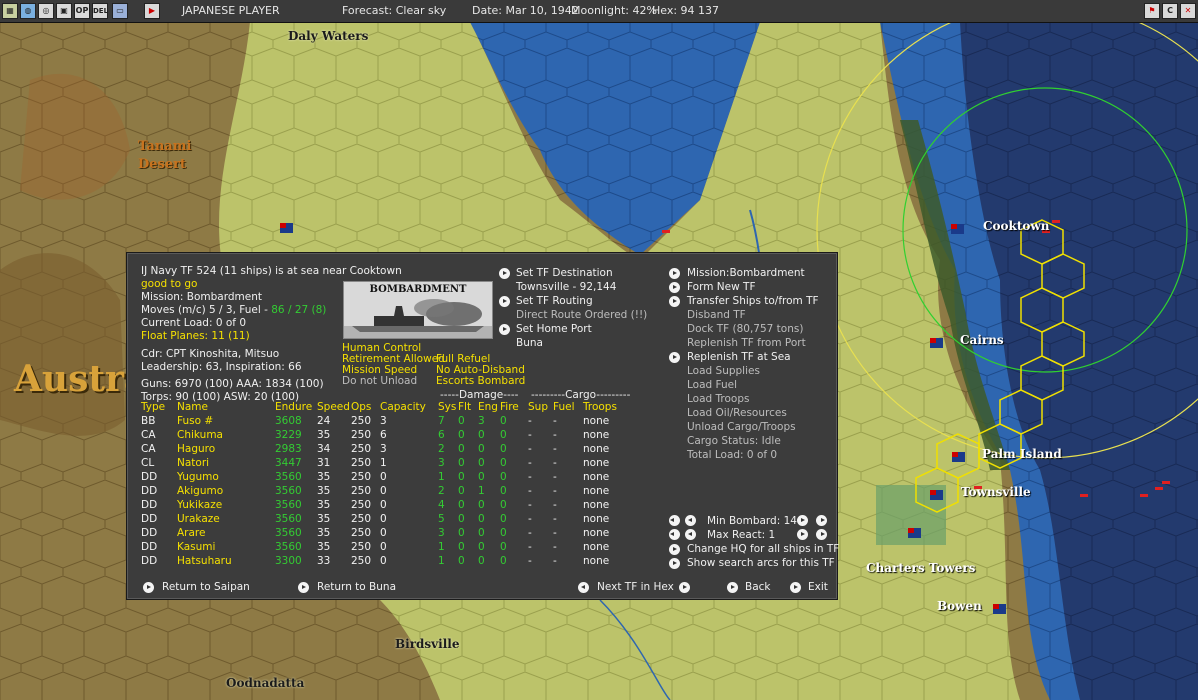 The image size is (1198, 700). What do you see at coordinates (514, 407) in the screenshot?
I see `column-header: Fire` at bounding box center [514, 407].